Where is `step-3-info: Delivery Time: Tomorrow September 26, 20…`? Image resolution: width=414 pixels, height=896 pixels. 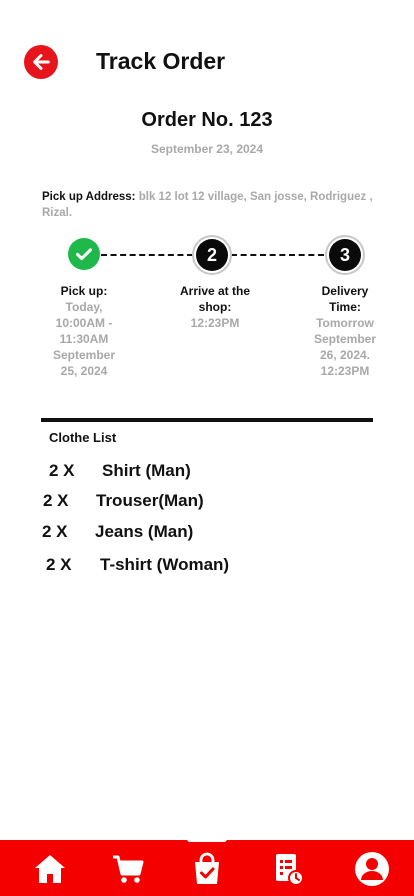 step-3-info: Delivery Time: Tomorrow September 26, 20… is located at coordinates (345, 331).